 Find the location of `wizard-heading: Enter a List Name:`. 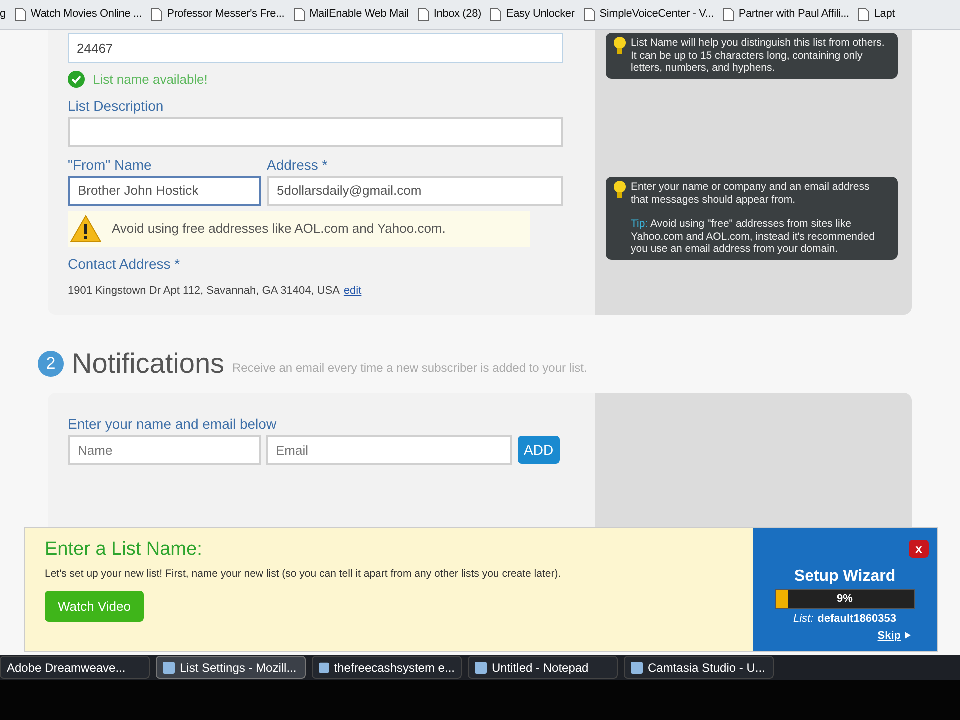

wizard-heading: Enter a List Name: is located at coordinates (124, 550).